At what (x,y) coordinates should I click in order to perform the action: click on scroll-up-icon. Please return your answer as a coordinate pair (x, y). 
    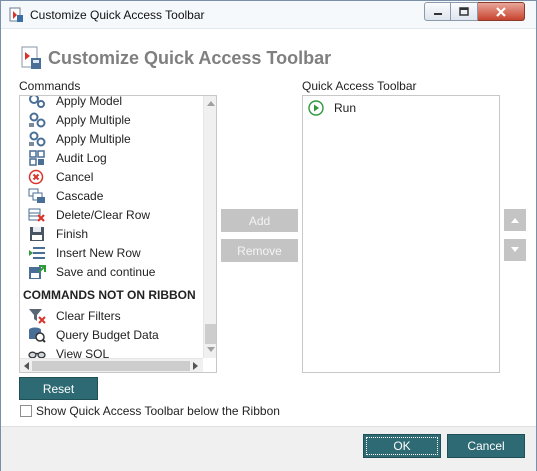
    Looking at the image, I should click on (211, 103).